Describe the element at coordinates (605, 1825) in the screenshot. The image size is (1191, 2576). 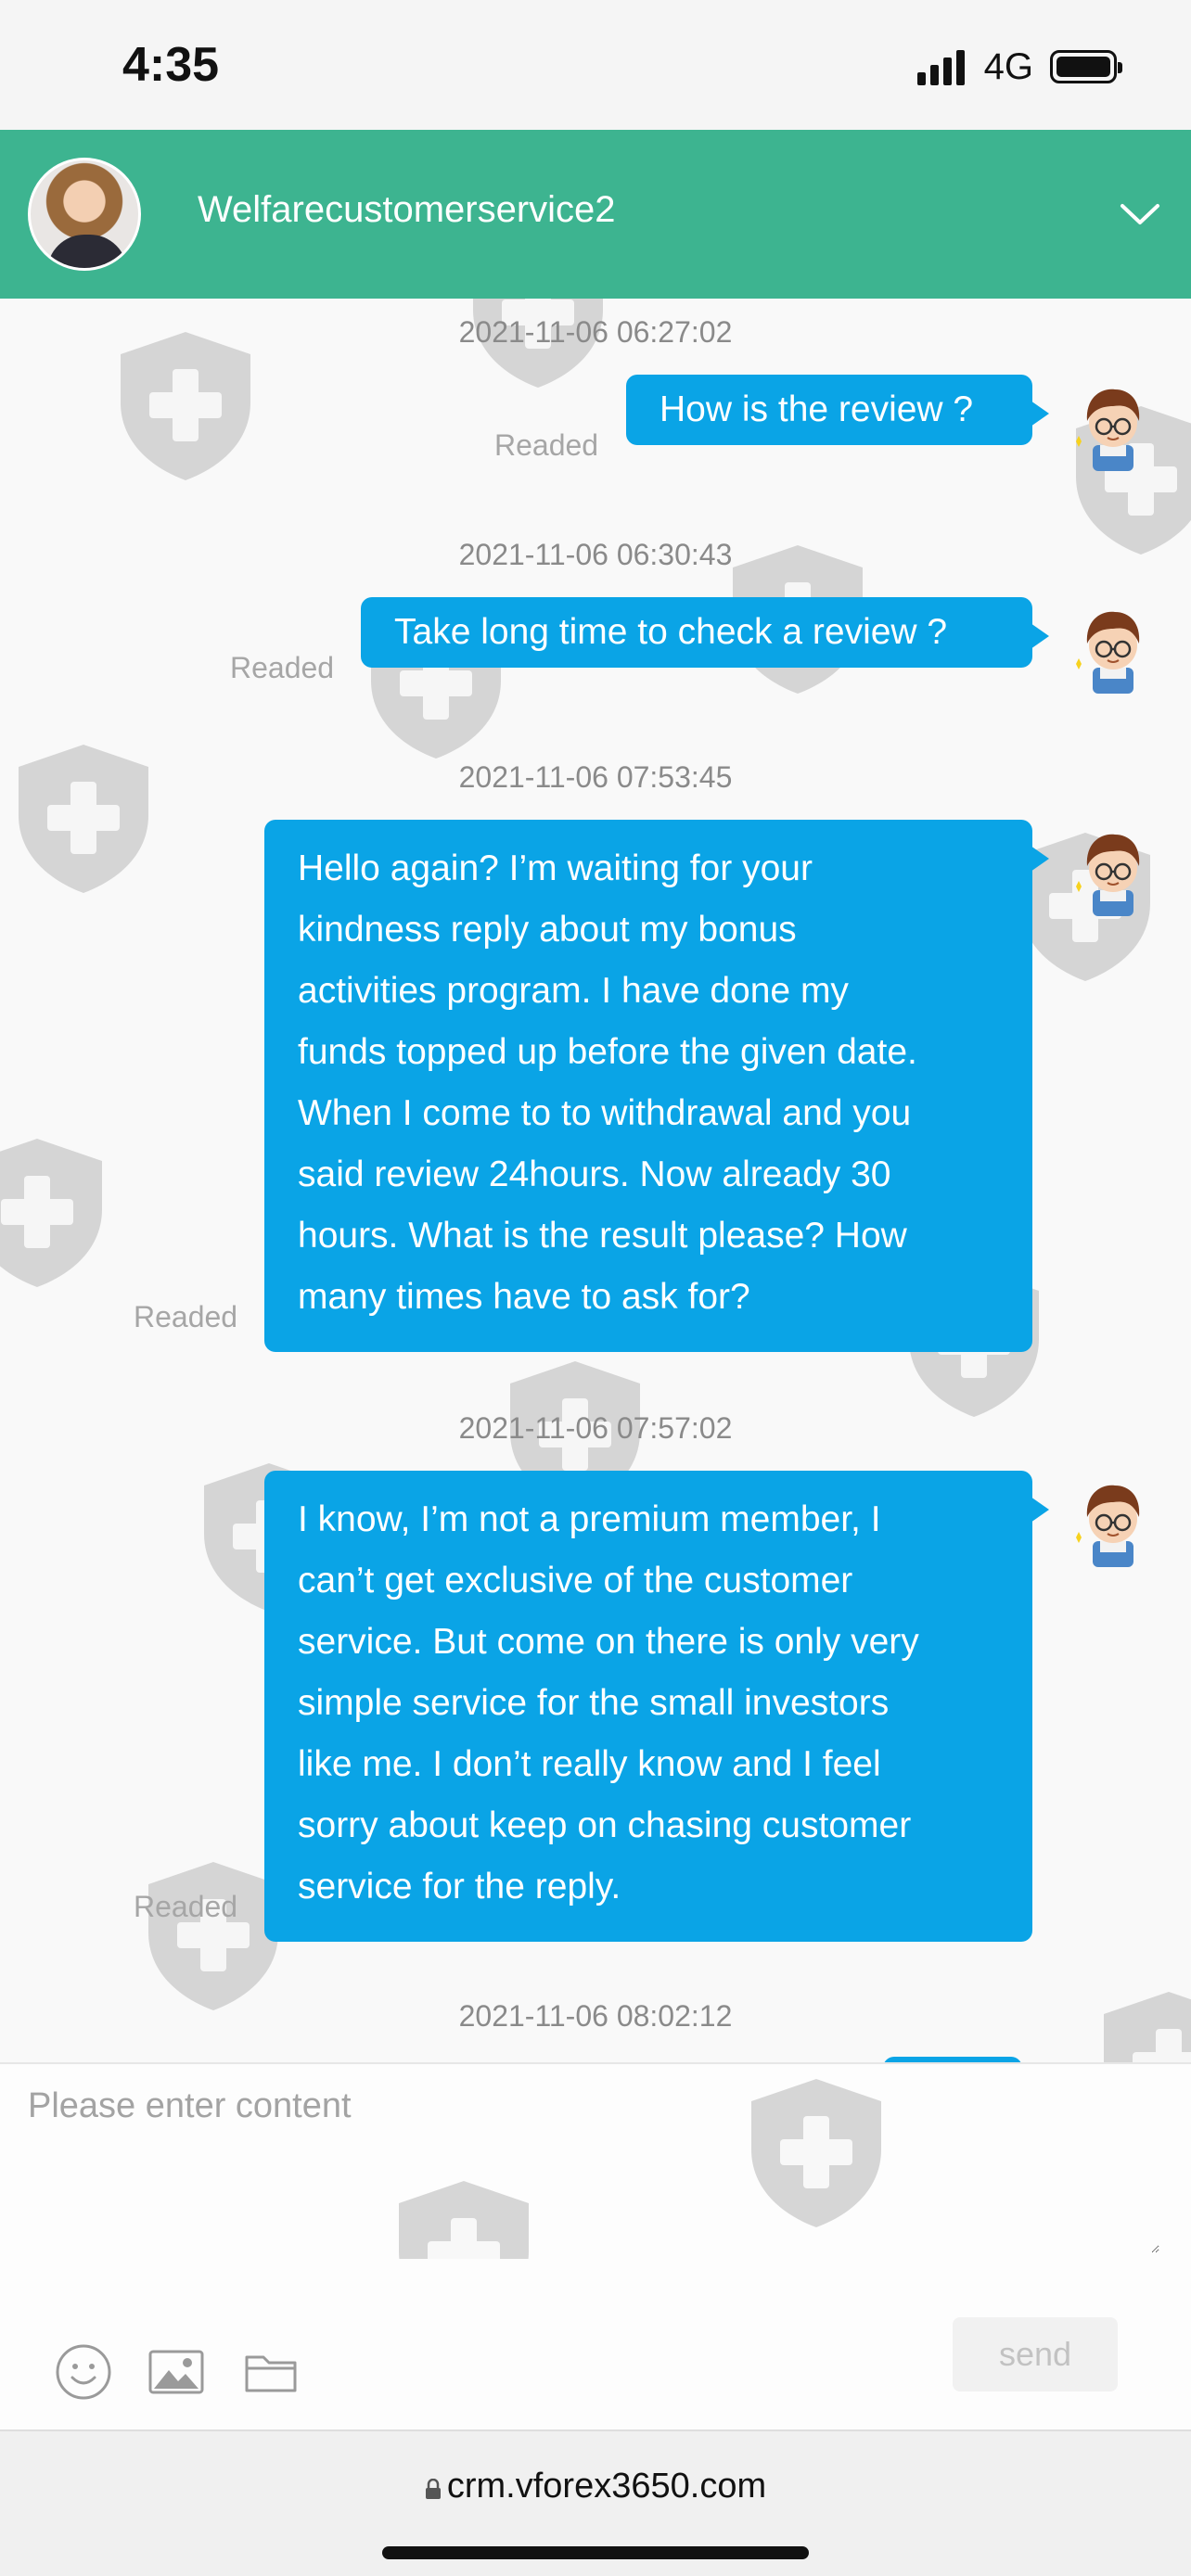
I see `message-text-line: sorry about keep on chasing customer` at that location.